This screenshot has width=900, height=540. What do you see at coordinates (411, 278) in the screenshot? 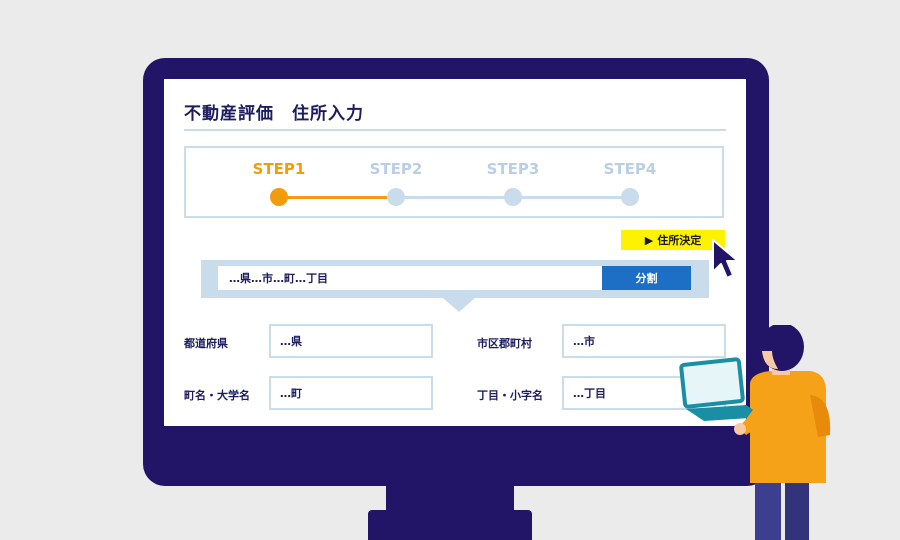
I see `address-input: …県…市…町…丁目` at bounding box center [411, 278].